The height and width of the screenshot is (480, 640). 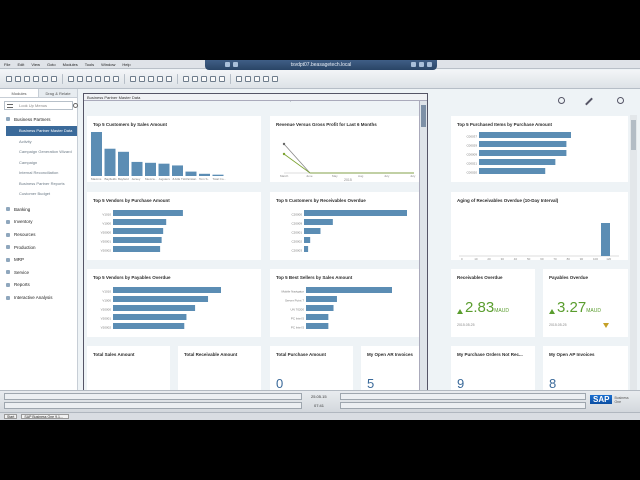 I want to click on messages-icon, so click(x=248, y=79).